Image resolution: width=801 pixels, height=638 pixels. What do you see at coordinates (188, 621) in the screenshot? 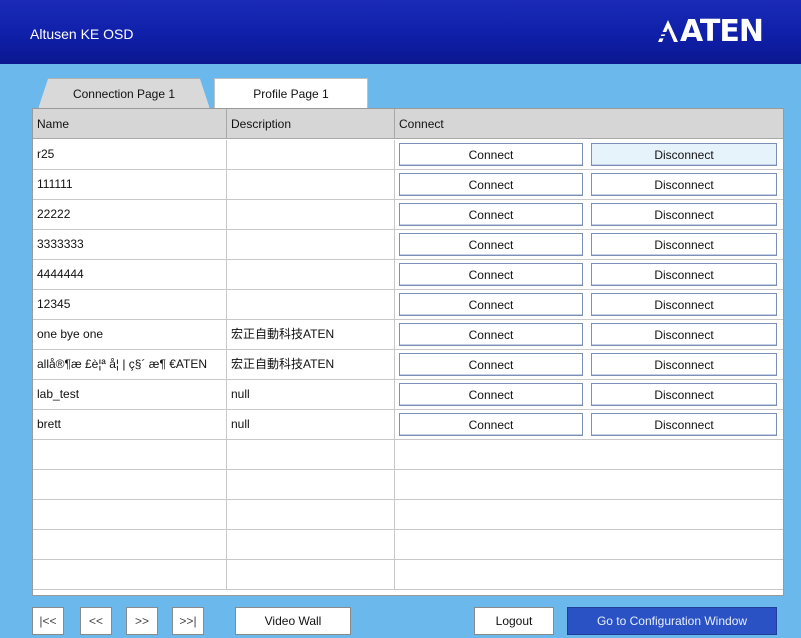
I see `last-page-button: >>|` at bounding box center [188, 621].